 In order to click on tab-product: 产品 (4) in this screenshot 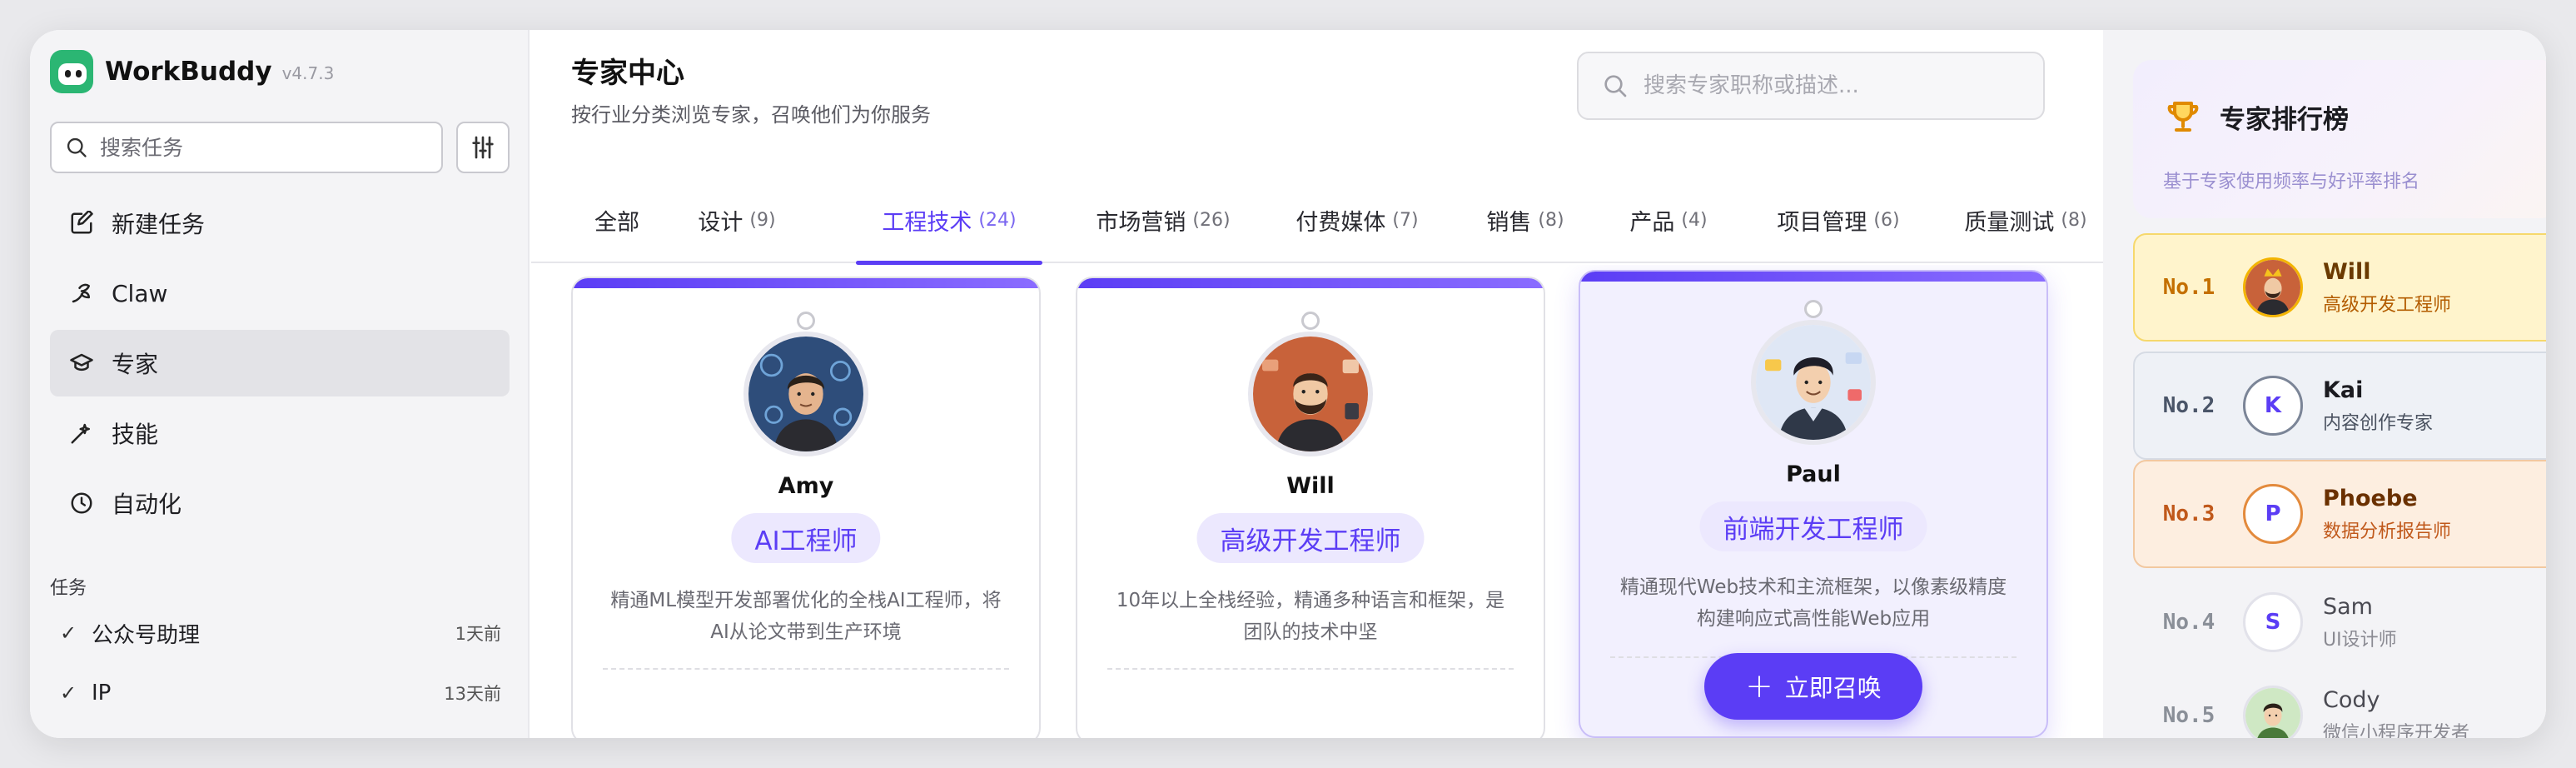, I will do `click(1668, 220)`.